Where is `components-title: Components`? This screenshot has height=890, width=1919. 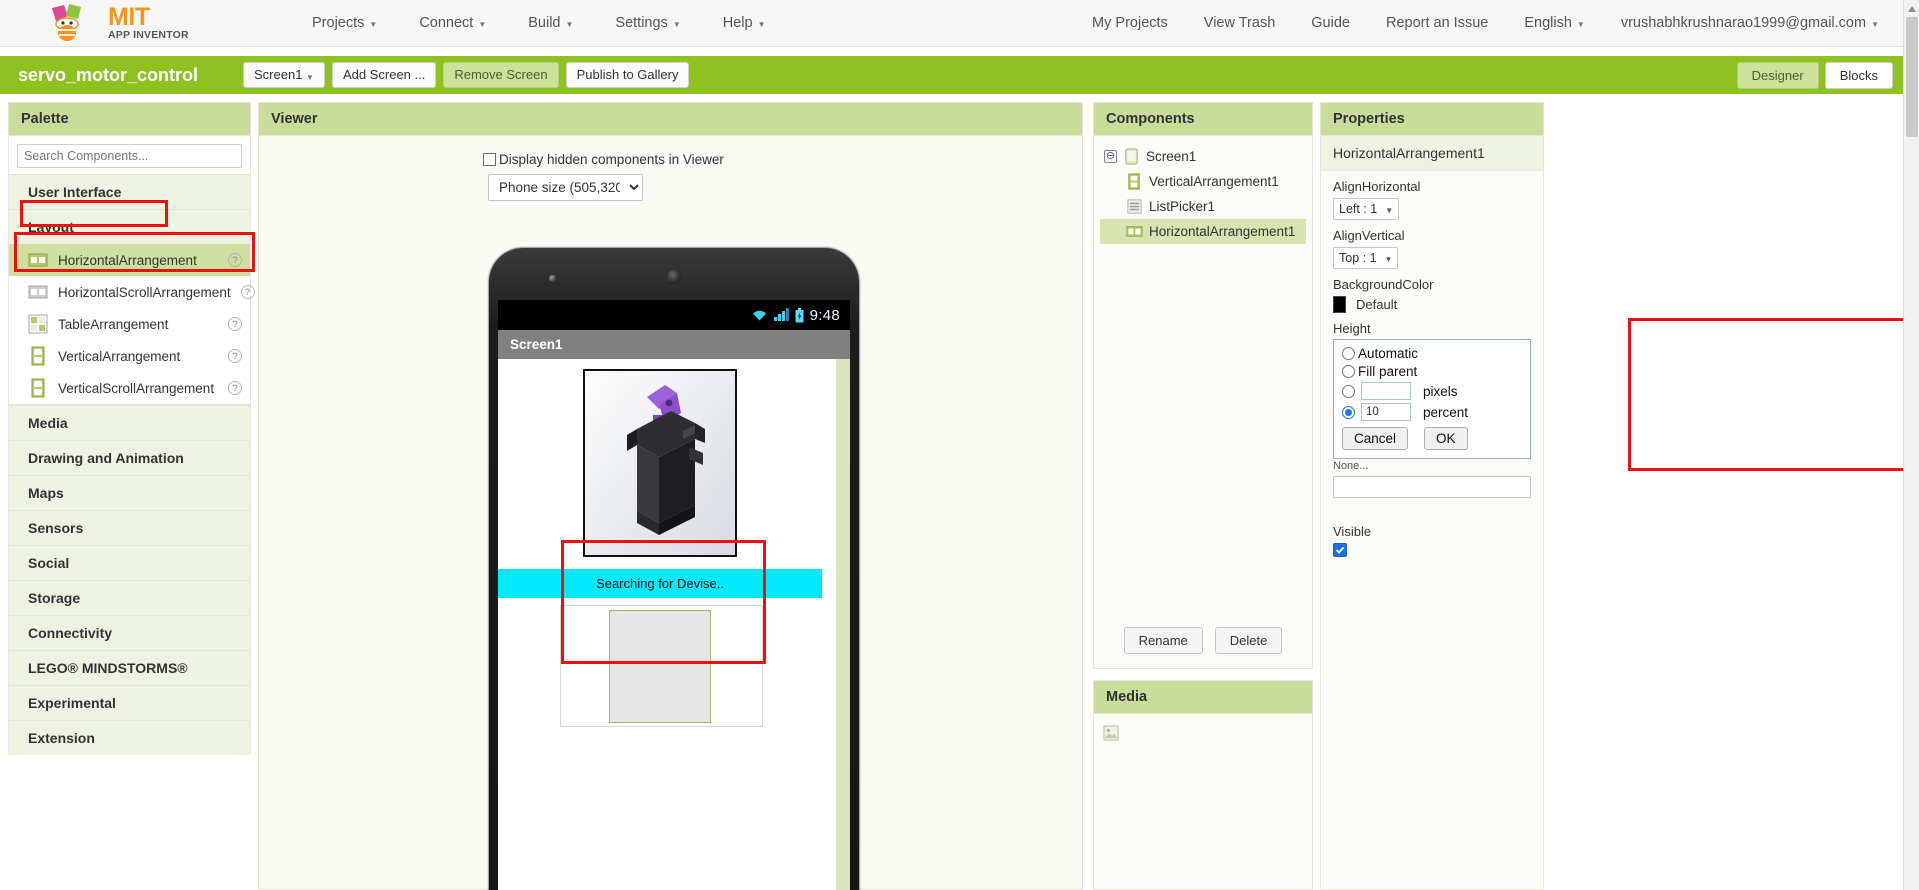
components-title: Components is located at coordinates (1203, 119).